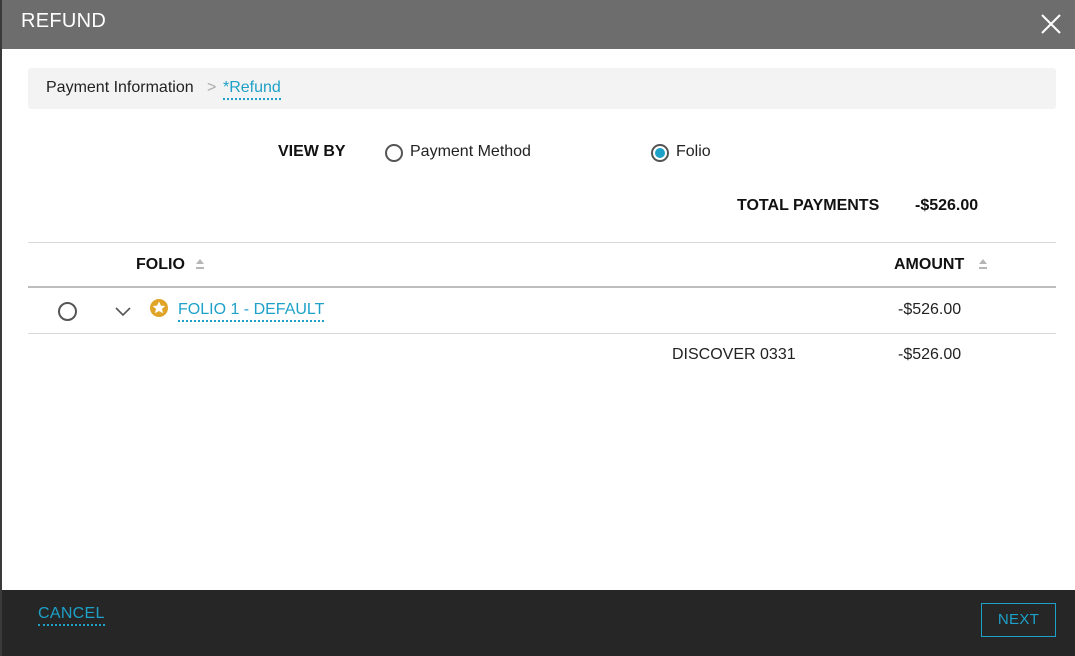  What do you see at coordinates (123, 311) in the screenshot?
I see `chevron-down-icon` at bounding box center [123, 311].